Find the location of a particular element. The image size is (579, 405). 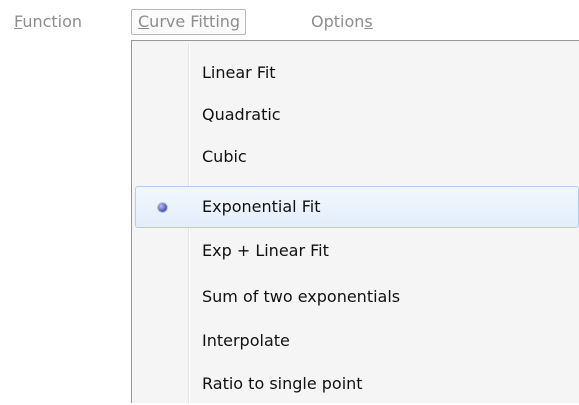

menu-item-label: Linear Fit is located at coordinates (239, 72).